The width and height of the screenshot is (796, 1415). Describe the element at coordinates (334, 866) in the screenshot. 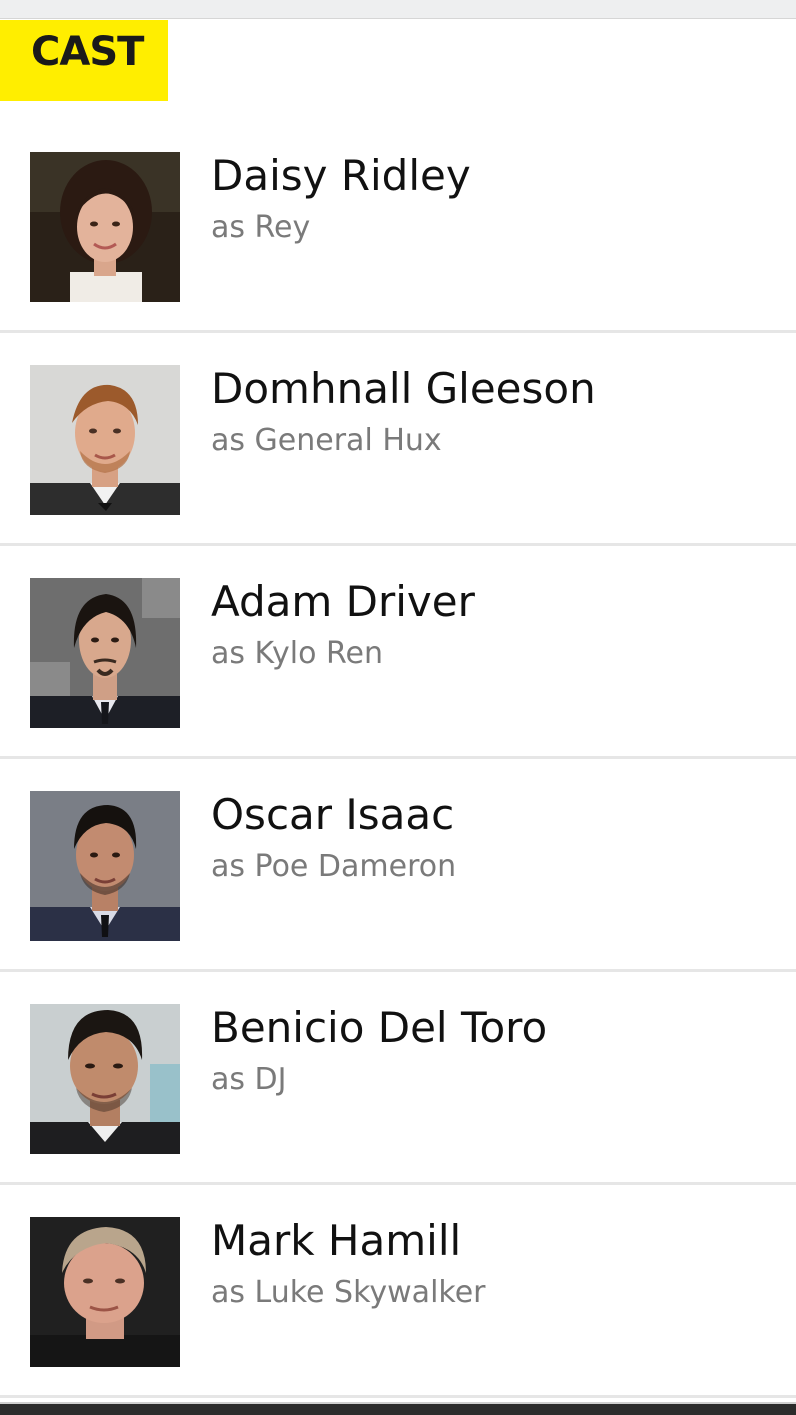

I see `character-role: as Poe Dameron` at that location.